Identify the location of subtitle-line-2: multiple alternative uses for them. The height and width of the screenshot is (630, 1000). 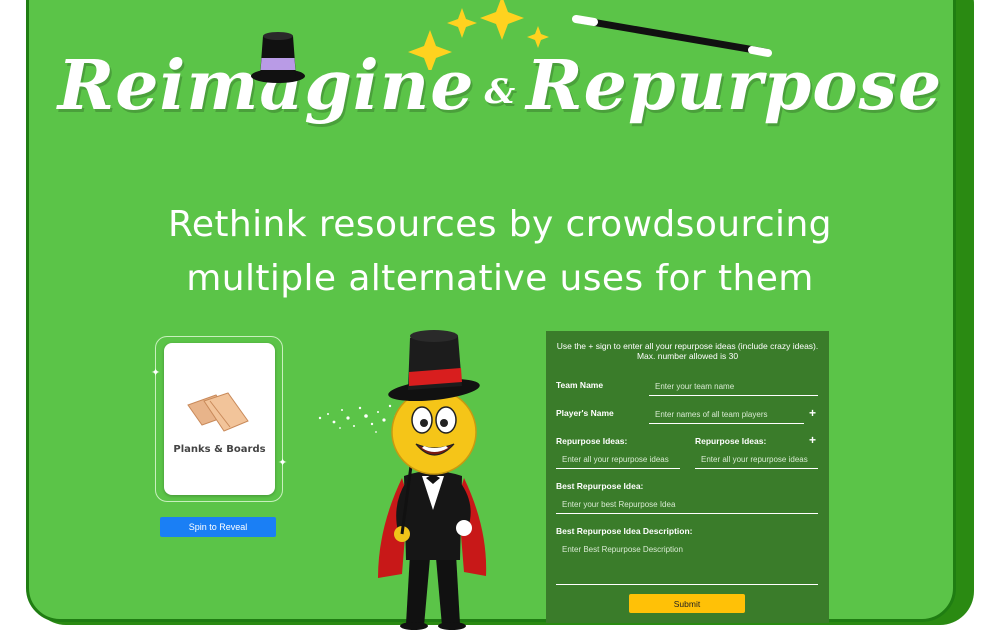
(500, 278).